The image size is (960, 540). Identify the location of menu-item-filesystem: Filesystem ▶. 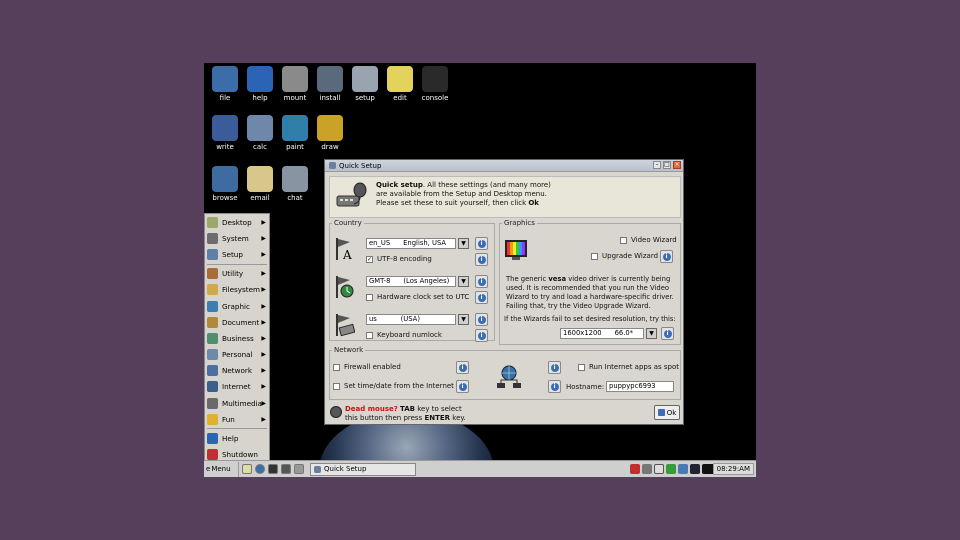
(237, 290).